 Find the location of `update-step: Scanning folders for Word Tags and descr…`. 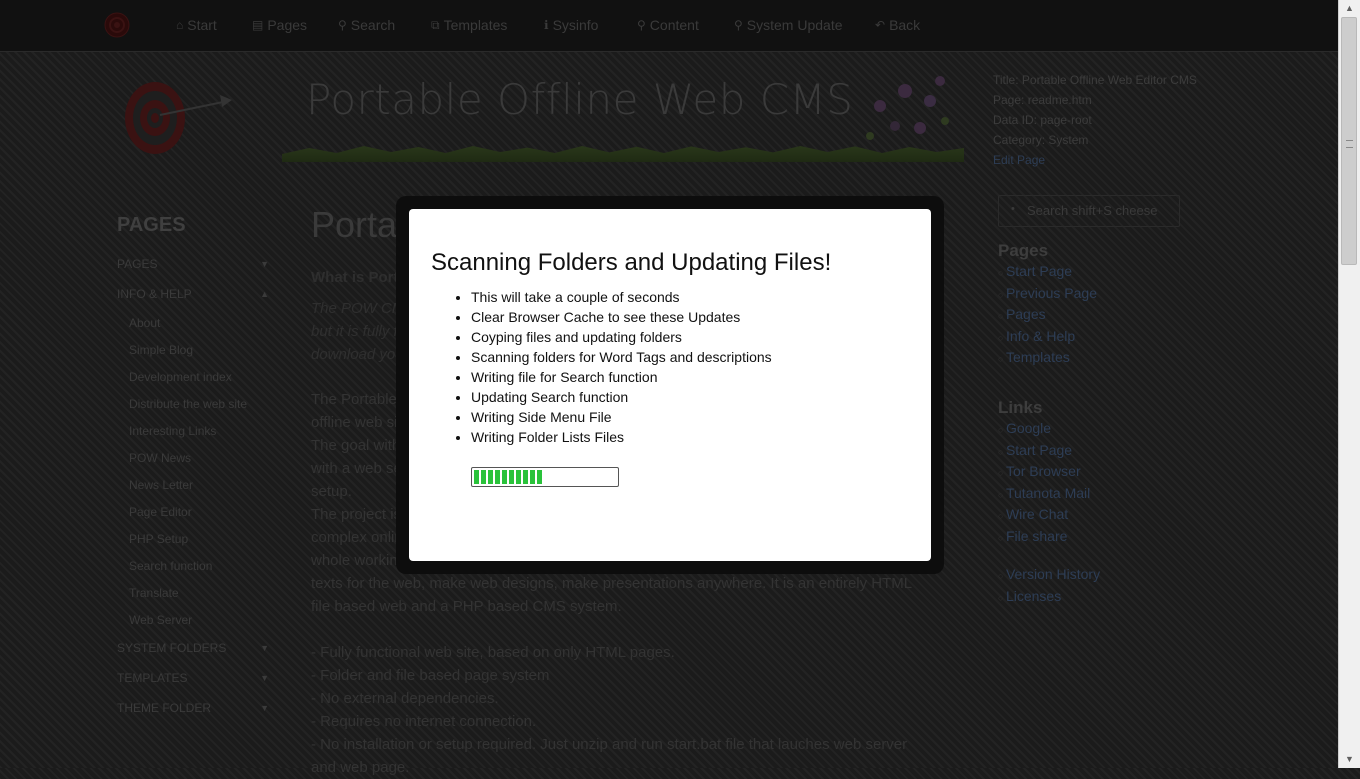

update-step: Scanning folders for Word Tags and descr… is located at coordinates (621, 357).